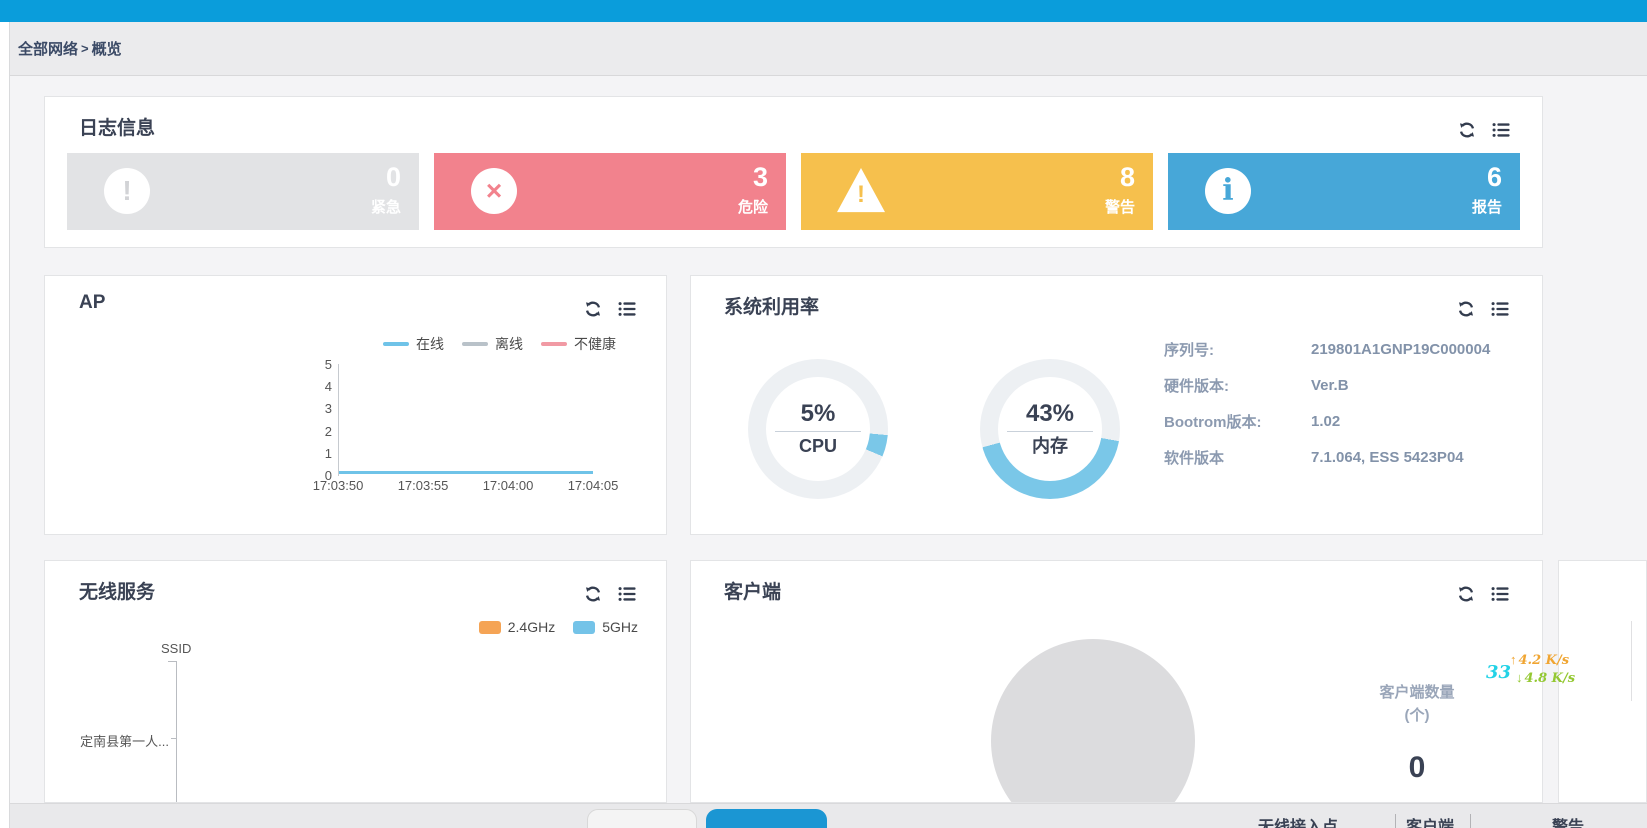 The width and height of the screenshot is (1647, 828). I want to click on system-info-row: 硬件版本: Ver.B, so click(1344, 385).